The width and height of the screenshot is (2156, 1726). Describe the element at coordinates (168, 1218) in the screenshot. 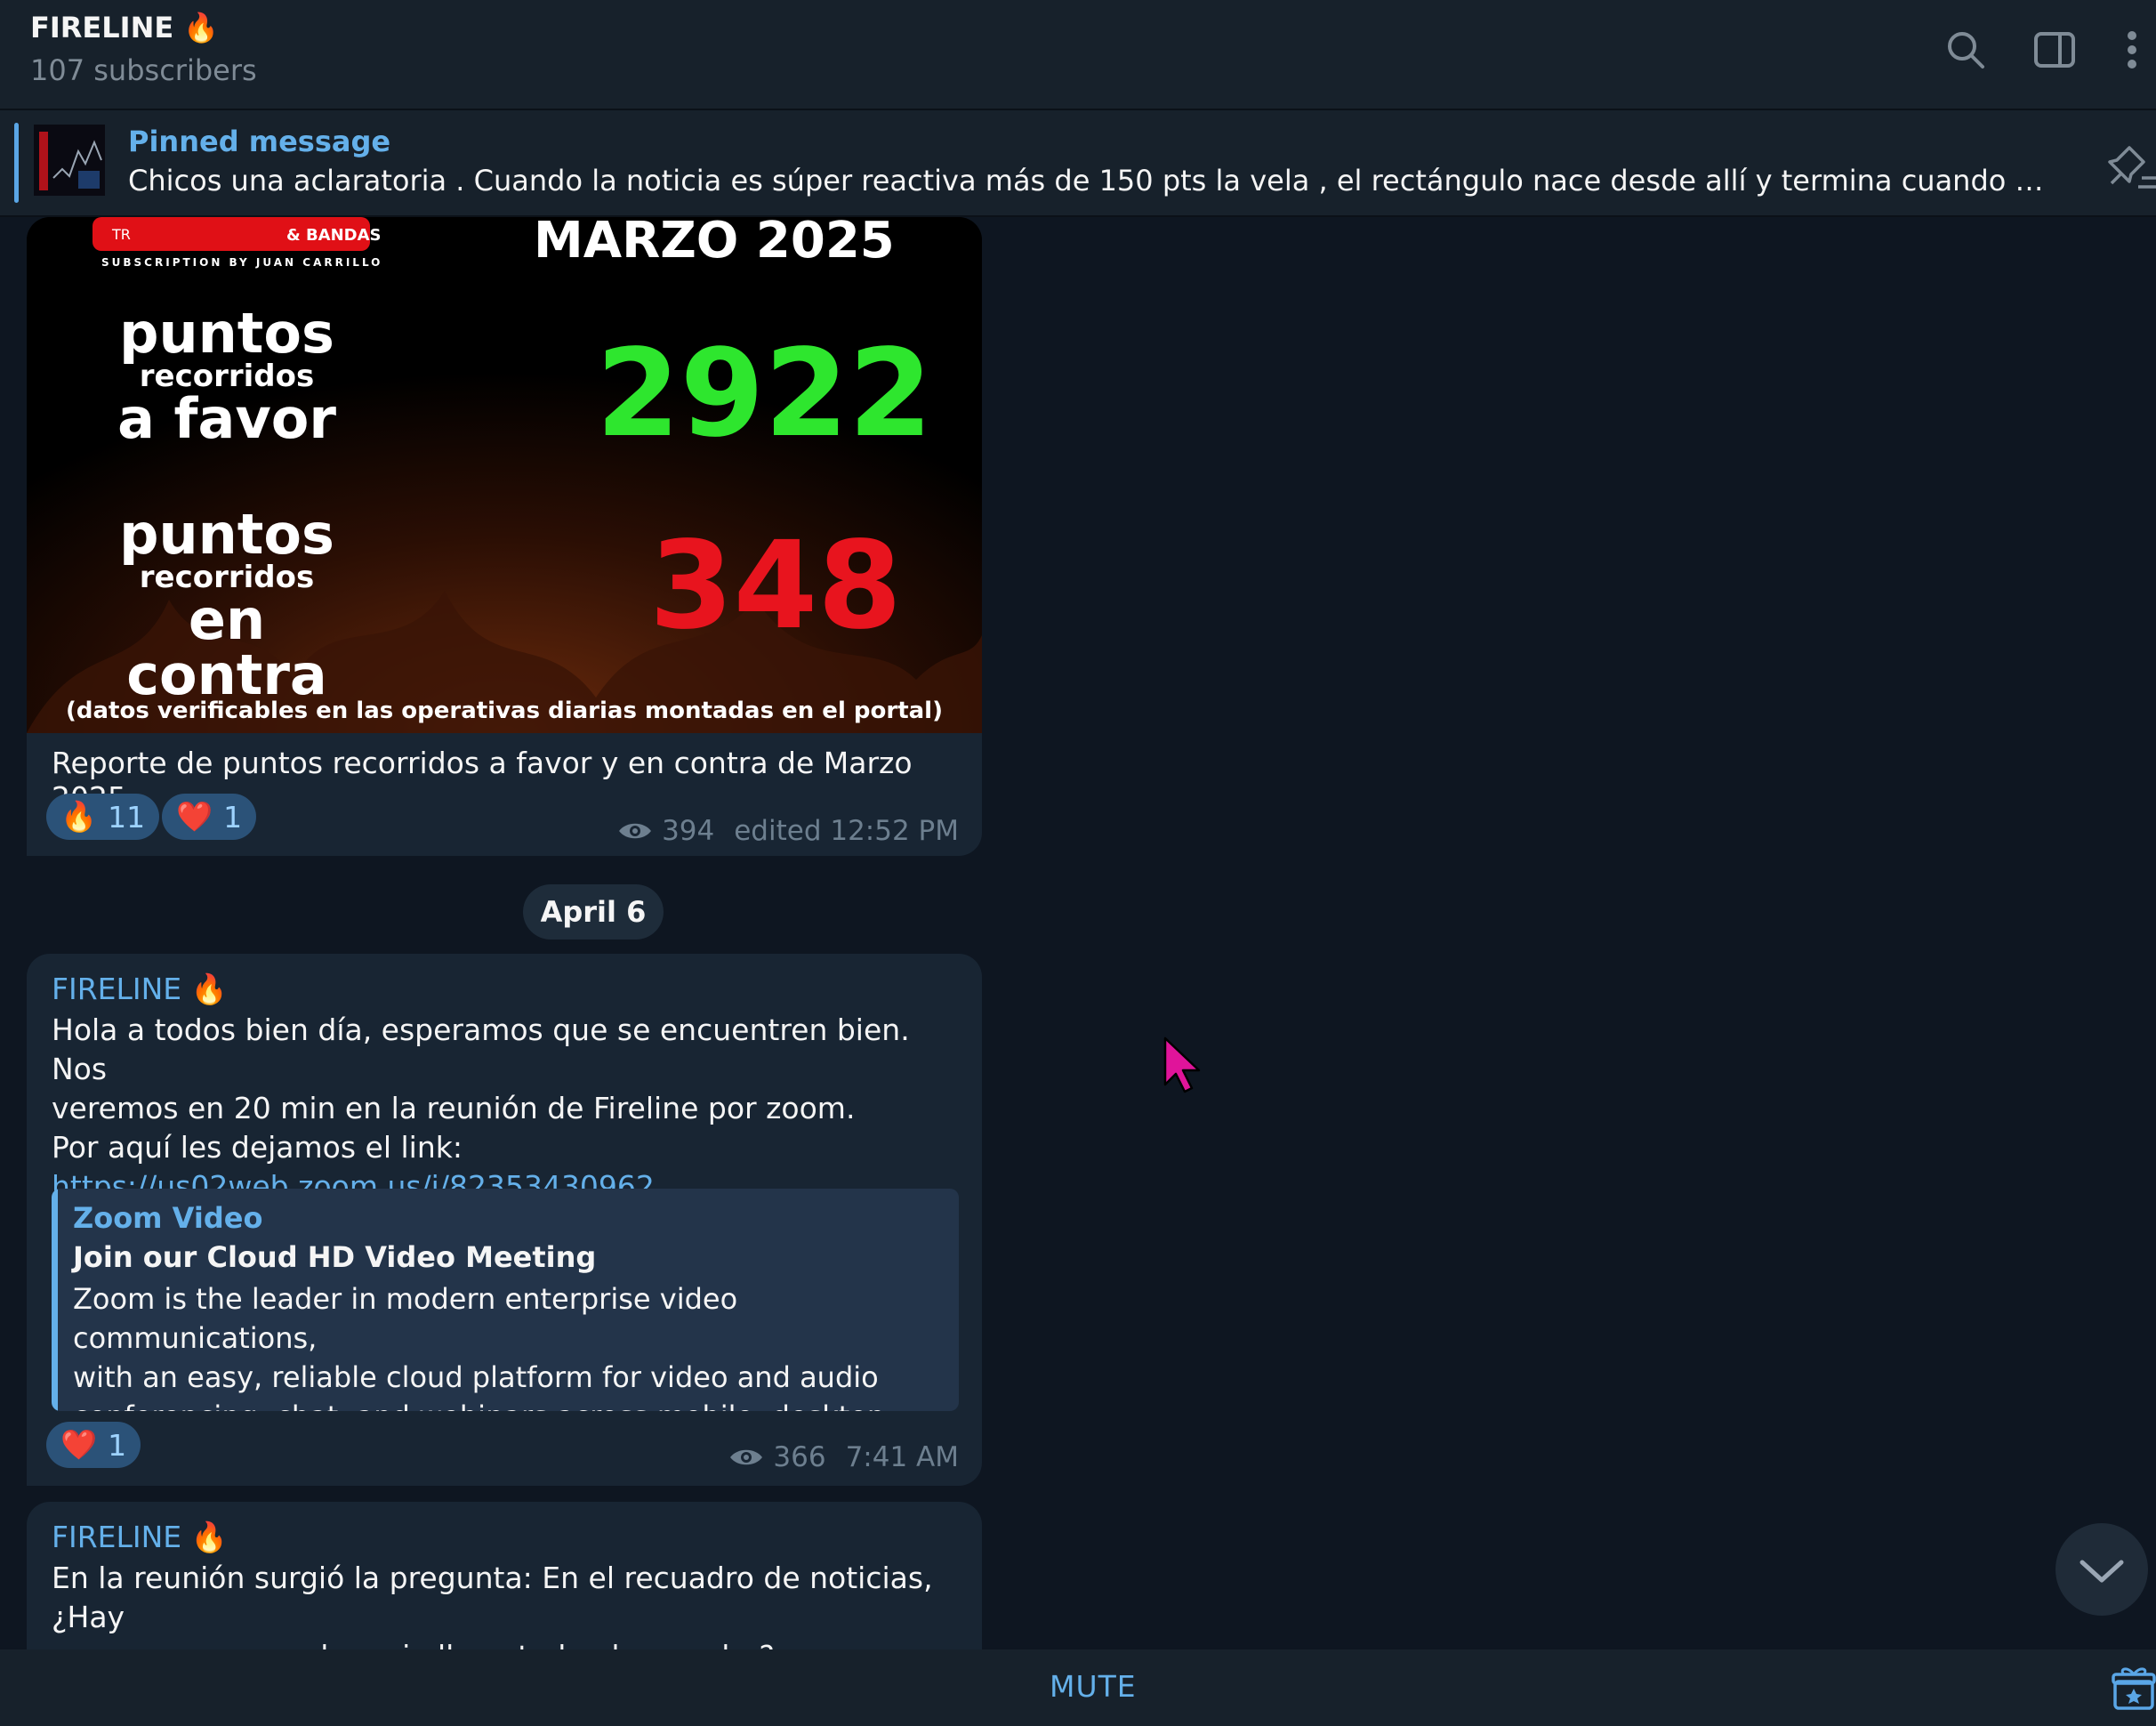

I see `preview-site: Zoom Video` at that location.